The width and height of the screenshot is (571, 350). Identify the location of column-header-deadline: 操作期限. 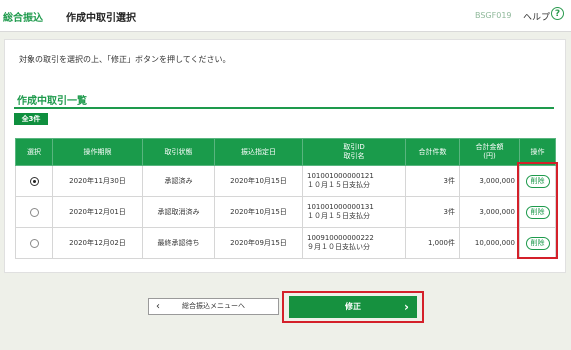
(97, 152).